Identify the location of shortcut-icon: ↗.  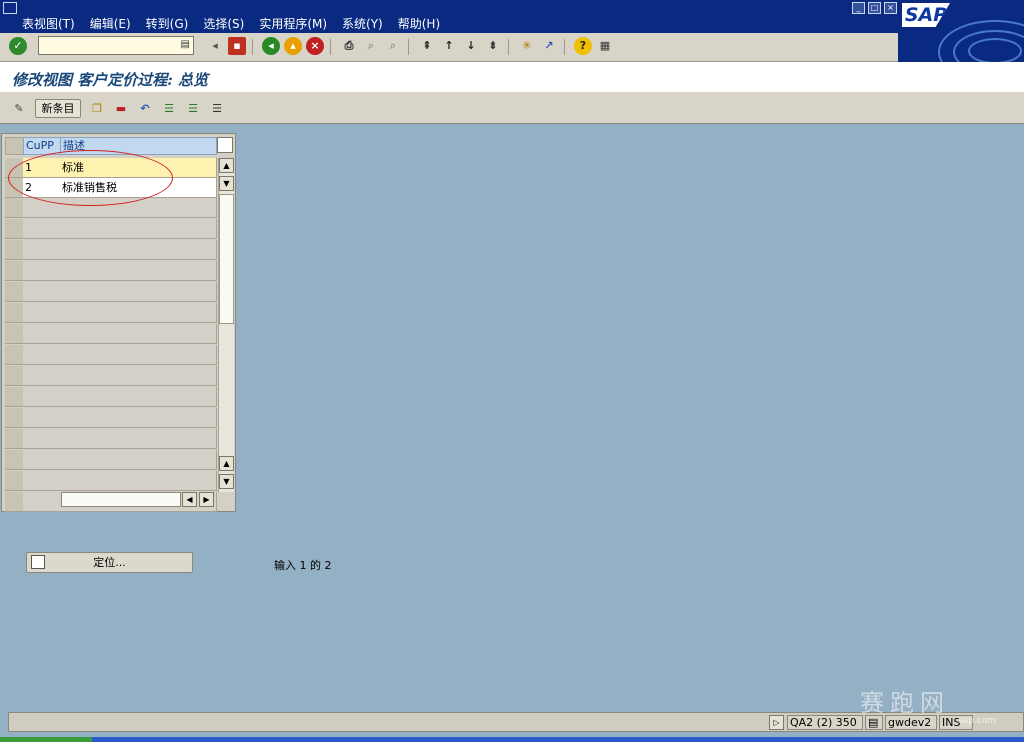
(549, 46).